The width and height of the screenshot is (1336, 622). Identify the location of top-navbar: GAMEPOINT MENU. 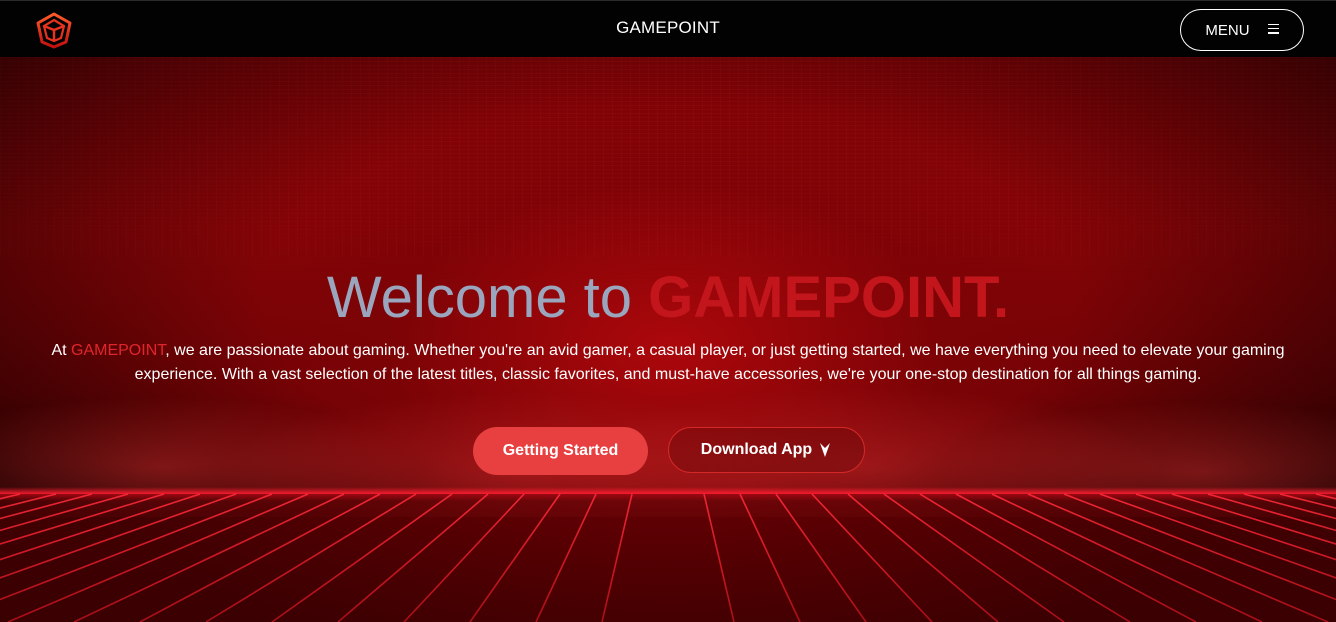
(668, 28).